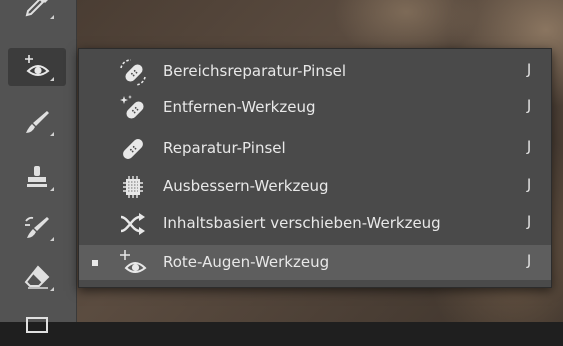 This screenshot has height=346, width=563. Describe the element at coordinates (239, 107) in the screenshot. I see `menu-item-label: Entfernen-Werkzeug` at that location.